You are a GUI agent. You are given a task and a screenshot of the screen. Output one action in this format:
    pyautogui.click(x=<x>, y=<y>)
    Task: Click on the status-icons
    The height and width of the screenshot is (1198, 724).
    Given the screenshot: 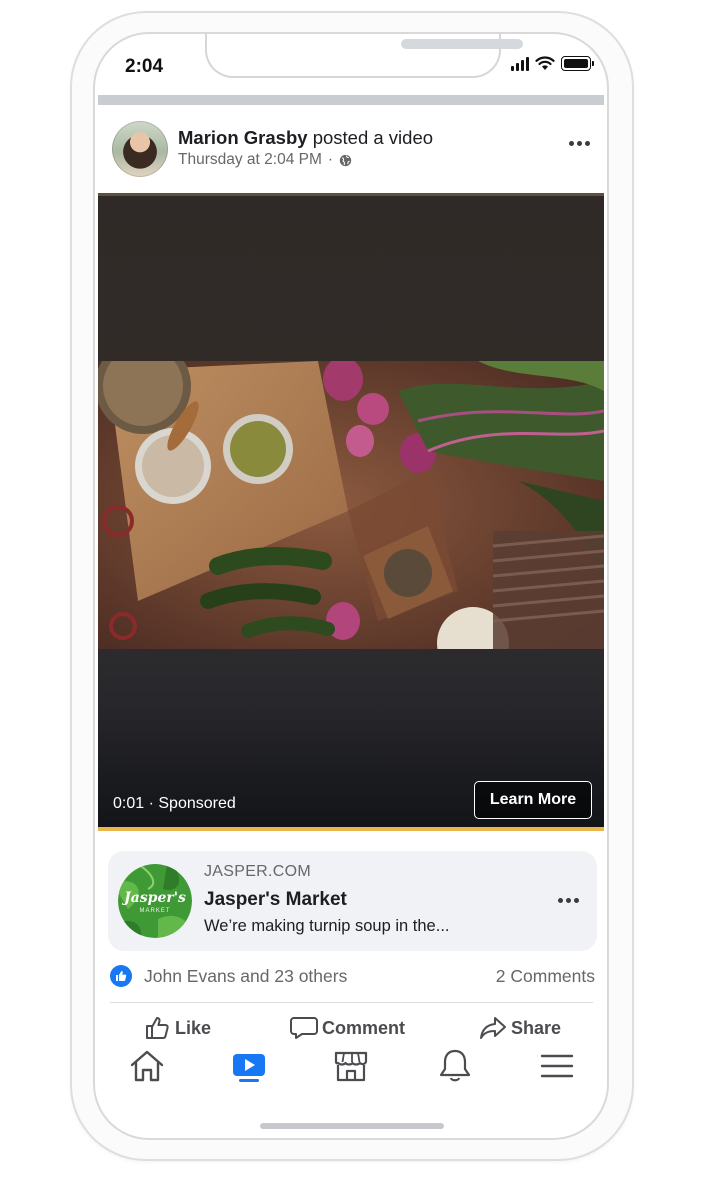 What is the action you would take?
    pyautogui.click(x=552, y=63)
    